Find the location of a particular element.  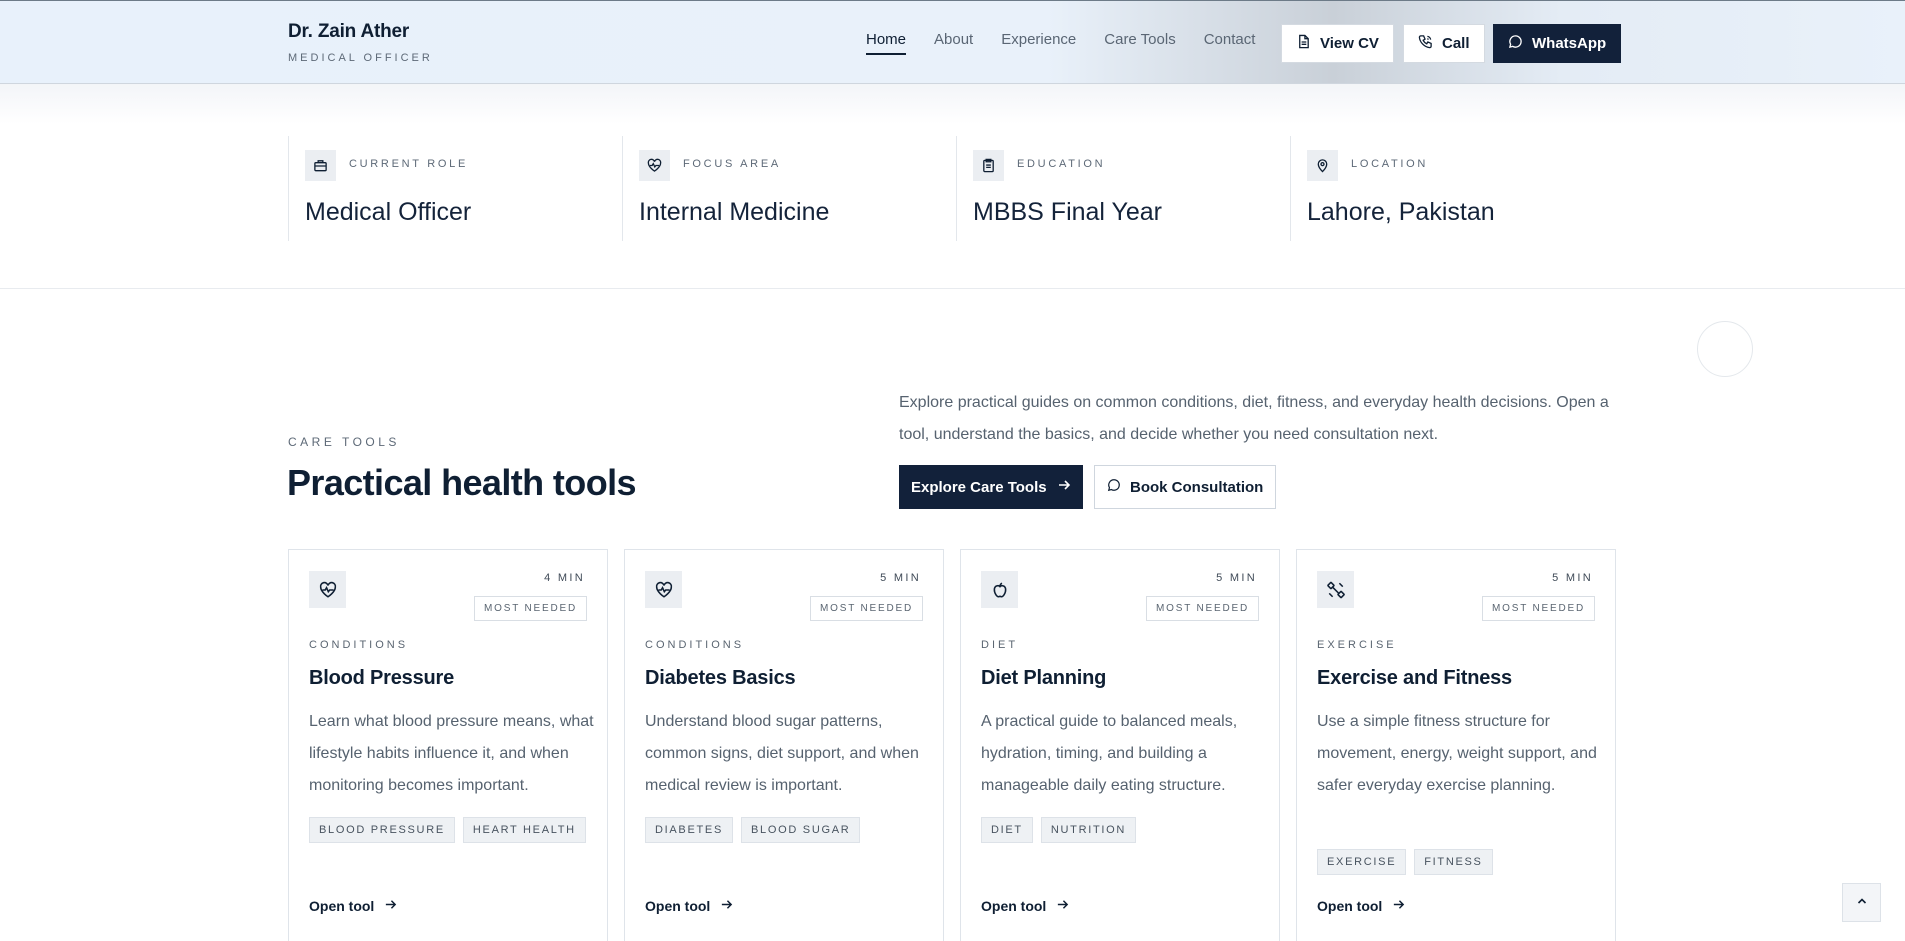

stat-value: MBBS Final Year is located at coordinates (1067, 212).